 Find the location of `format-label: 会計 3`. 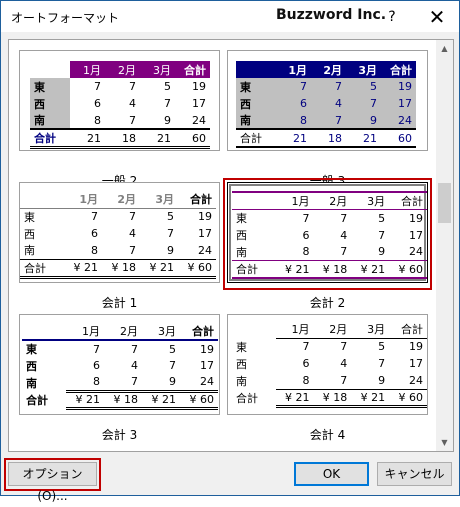

format-label: 会計 3 is located at coordinates (119, 435).